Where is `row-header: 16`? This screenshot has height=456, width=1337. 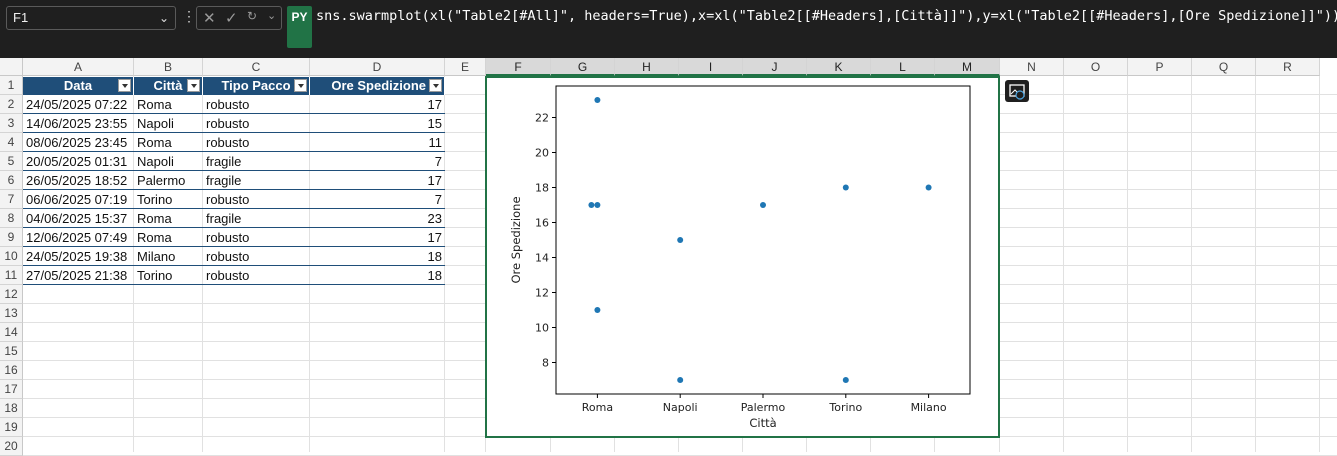 row-header: 16 is located at coordinates (11, 370).